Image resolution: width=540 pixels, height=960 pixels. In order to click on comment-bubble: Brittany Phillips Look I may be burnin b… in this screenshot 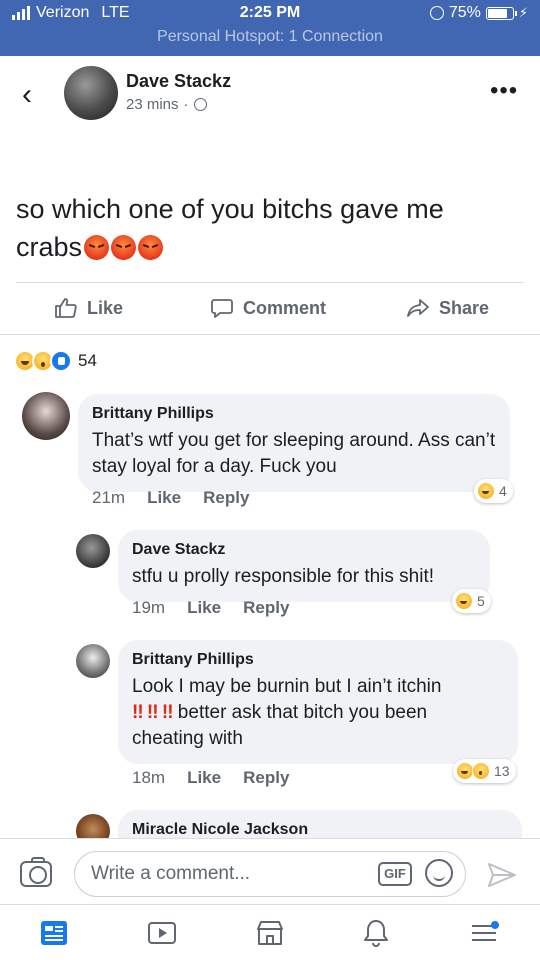, I will do `click(318, 702)`.